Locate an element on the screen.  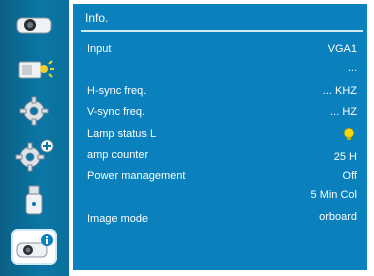
sidebar-item-advanced is located at coordinates (34, 155).